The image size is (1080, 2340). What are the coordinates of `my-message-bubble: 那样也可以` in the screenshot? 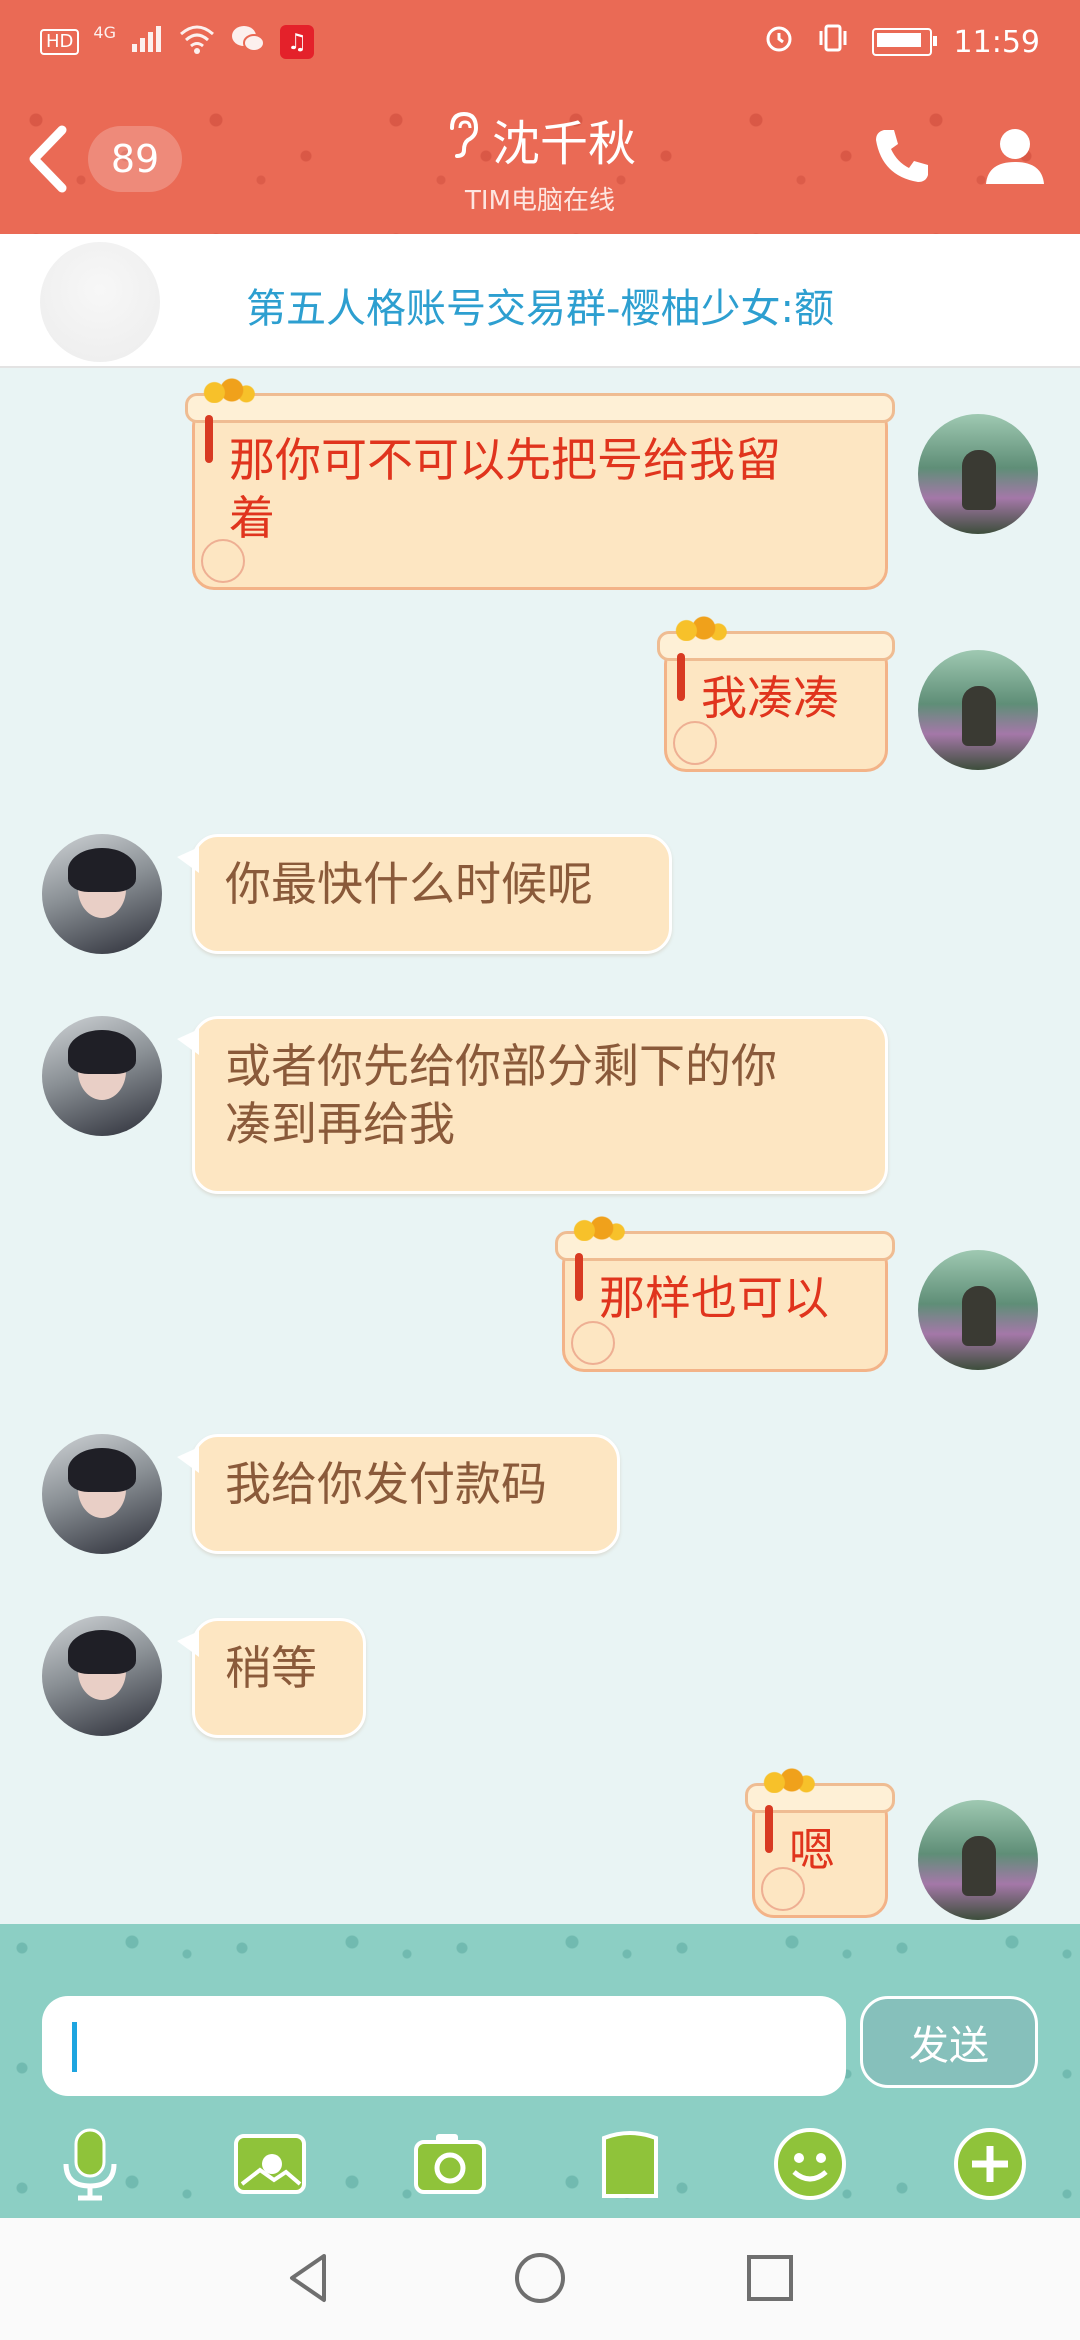 It's located at (725, 1293).